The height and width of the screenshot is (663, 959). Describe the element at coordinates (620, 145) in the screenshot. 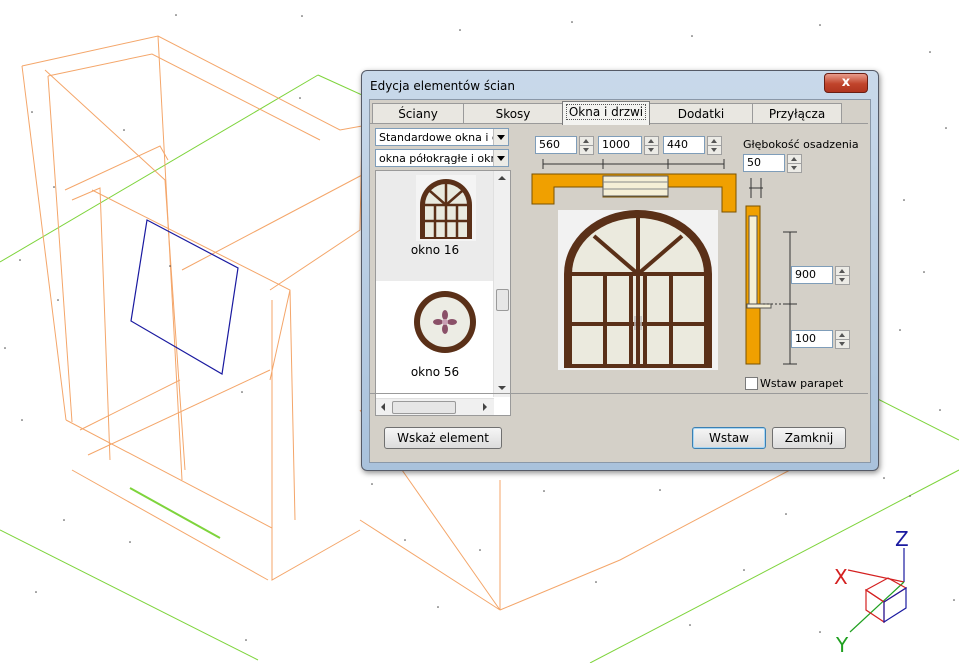

I see `height-input: 1000` at that location.